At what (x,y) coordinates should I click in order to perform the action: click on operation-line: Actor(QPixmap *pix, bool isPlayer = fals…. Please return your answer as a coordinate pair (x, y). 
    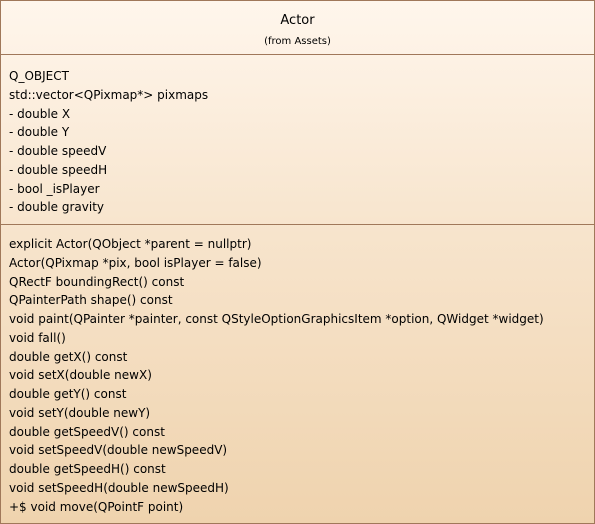
    Looking at the image, I should click on (135, 262).